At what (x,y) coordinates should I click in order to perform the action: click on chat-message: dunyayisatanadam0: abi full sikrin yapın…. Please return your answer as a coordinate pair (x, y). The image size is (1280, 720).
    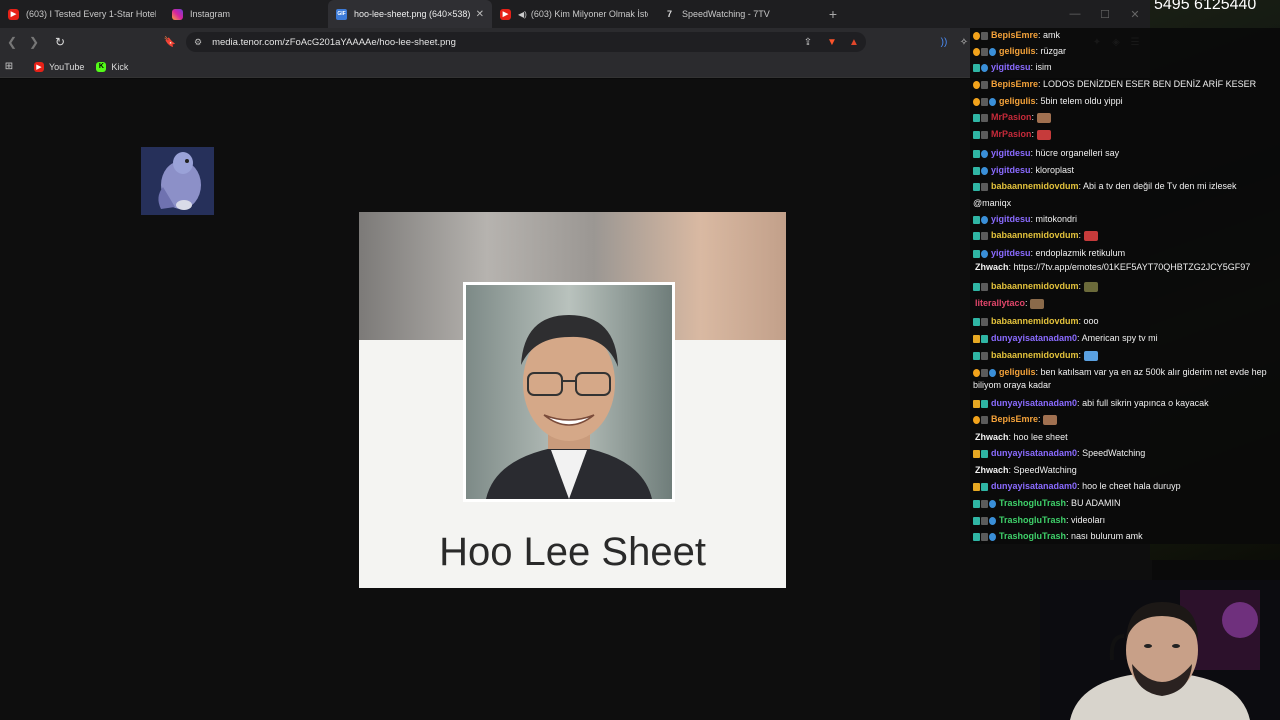
    Looking at the image, I should click on (1125, 403).